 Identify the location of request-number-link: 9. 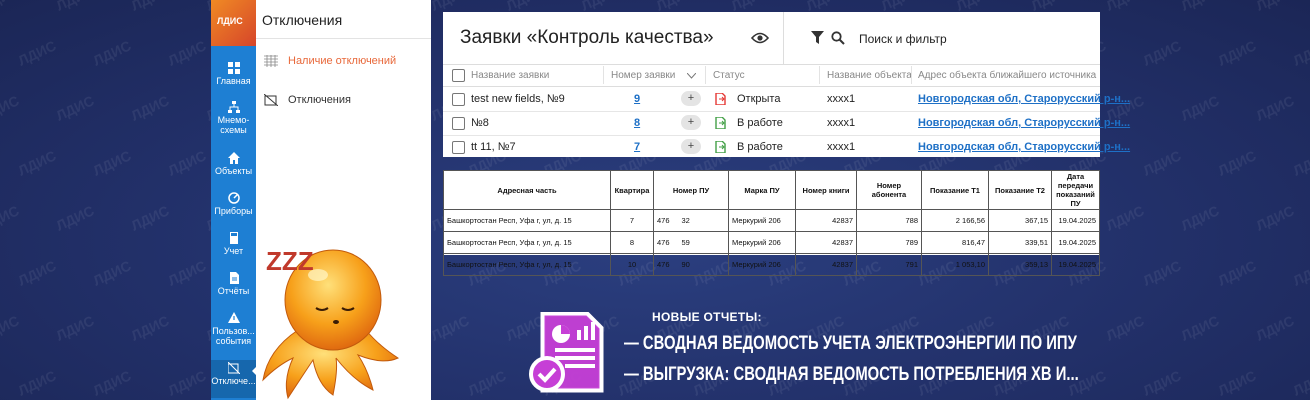
(637, 99).